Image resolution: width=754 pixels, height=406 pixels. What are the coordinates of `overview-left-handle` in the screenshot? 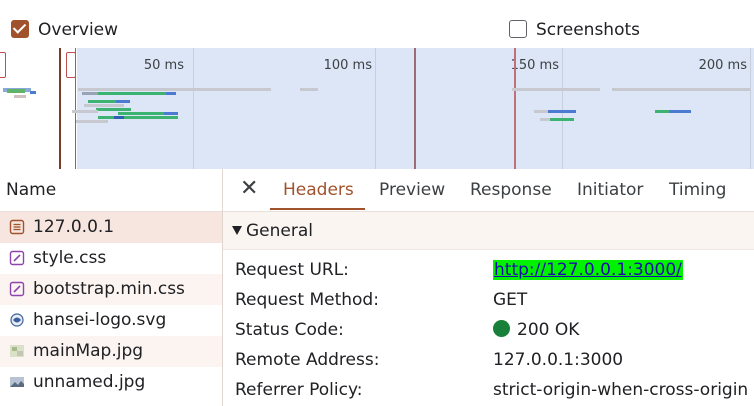 It's located at (3, 65).